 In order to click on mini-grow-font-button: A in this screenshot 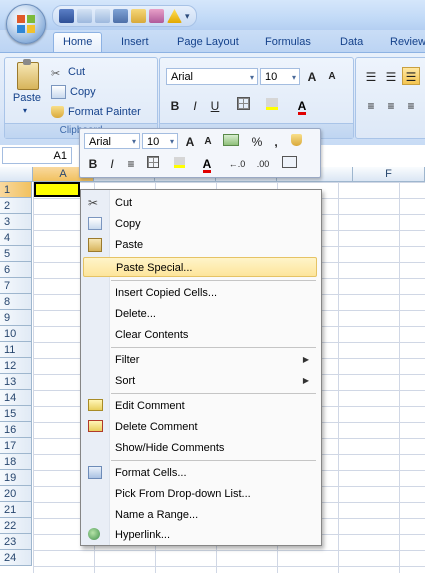, I will do `click(190, 141)`.